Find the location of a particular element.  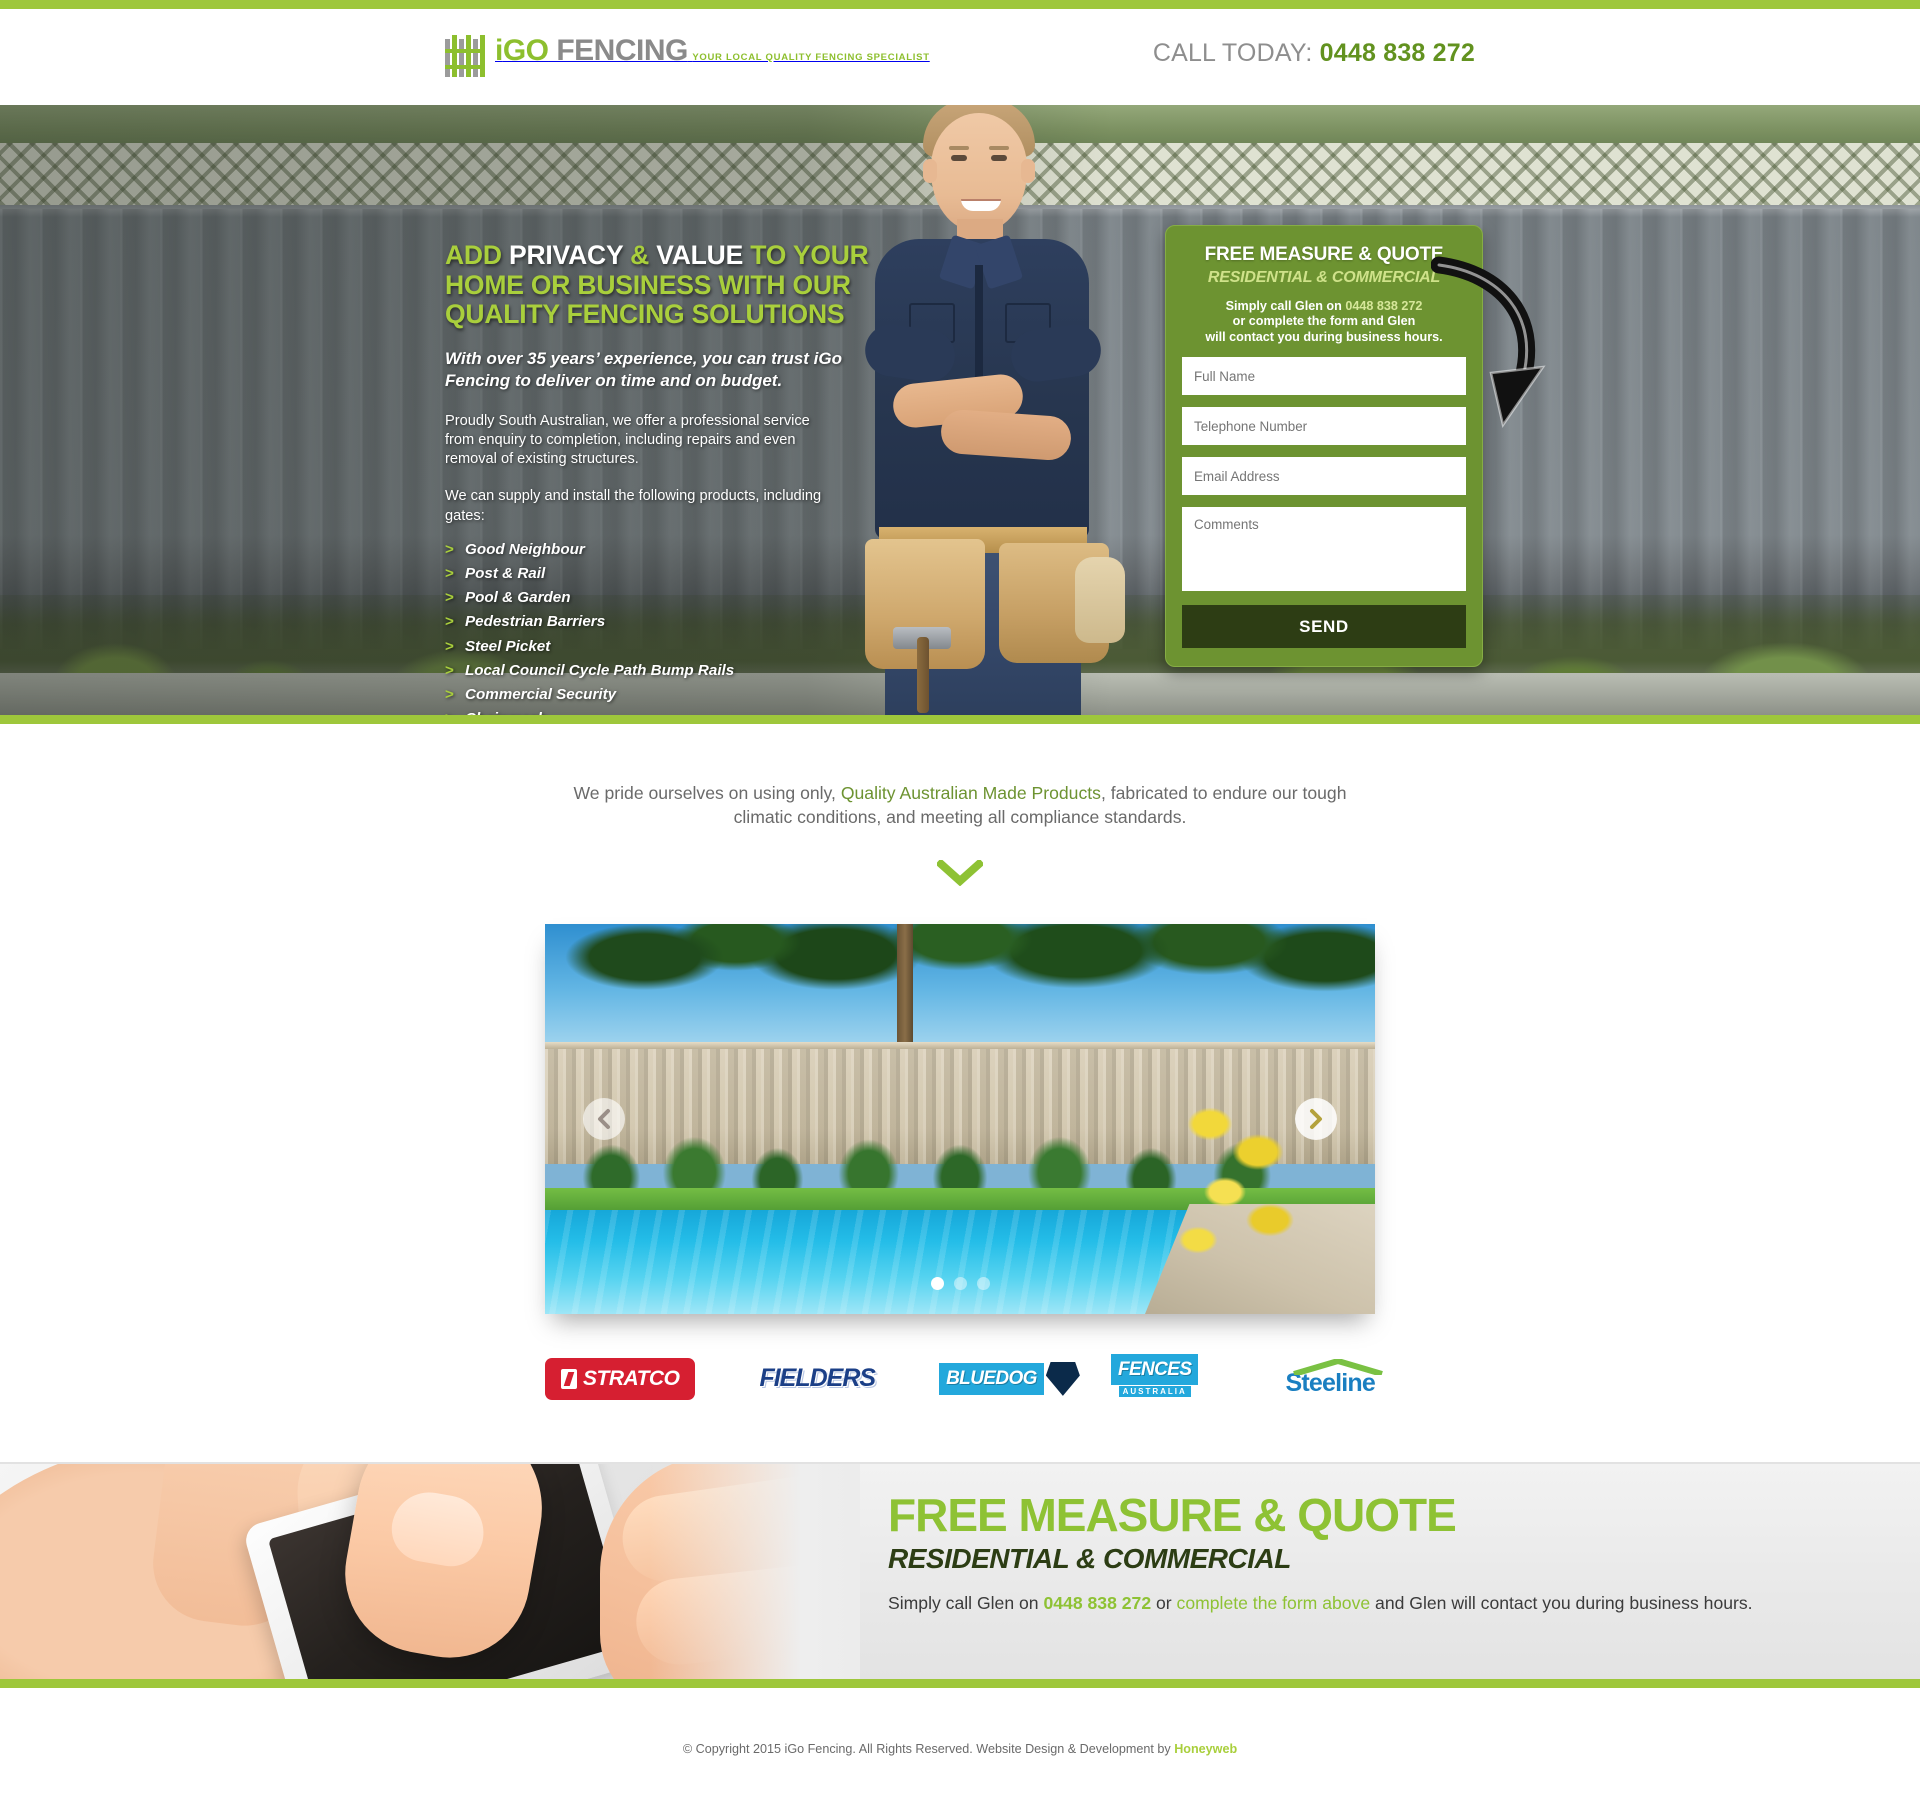

carousel-next-button is located at coordinates (1316, 1118).